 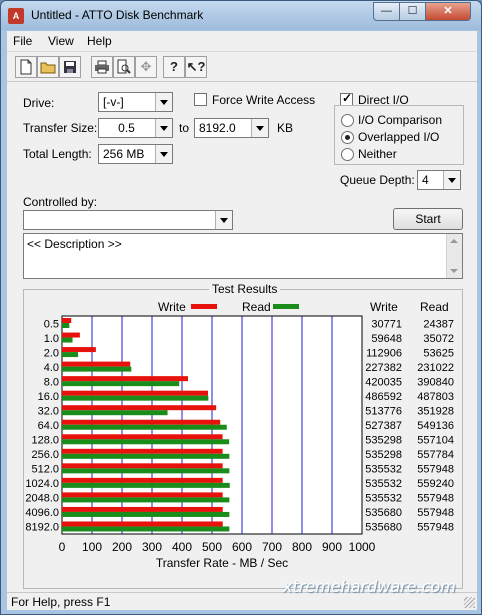 What do you see at coordinates (302, 547) in the screenshot?
I see `x-tick-label: 800` at bounding box center [302, 547].